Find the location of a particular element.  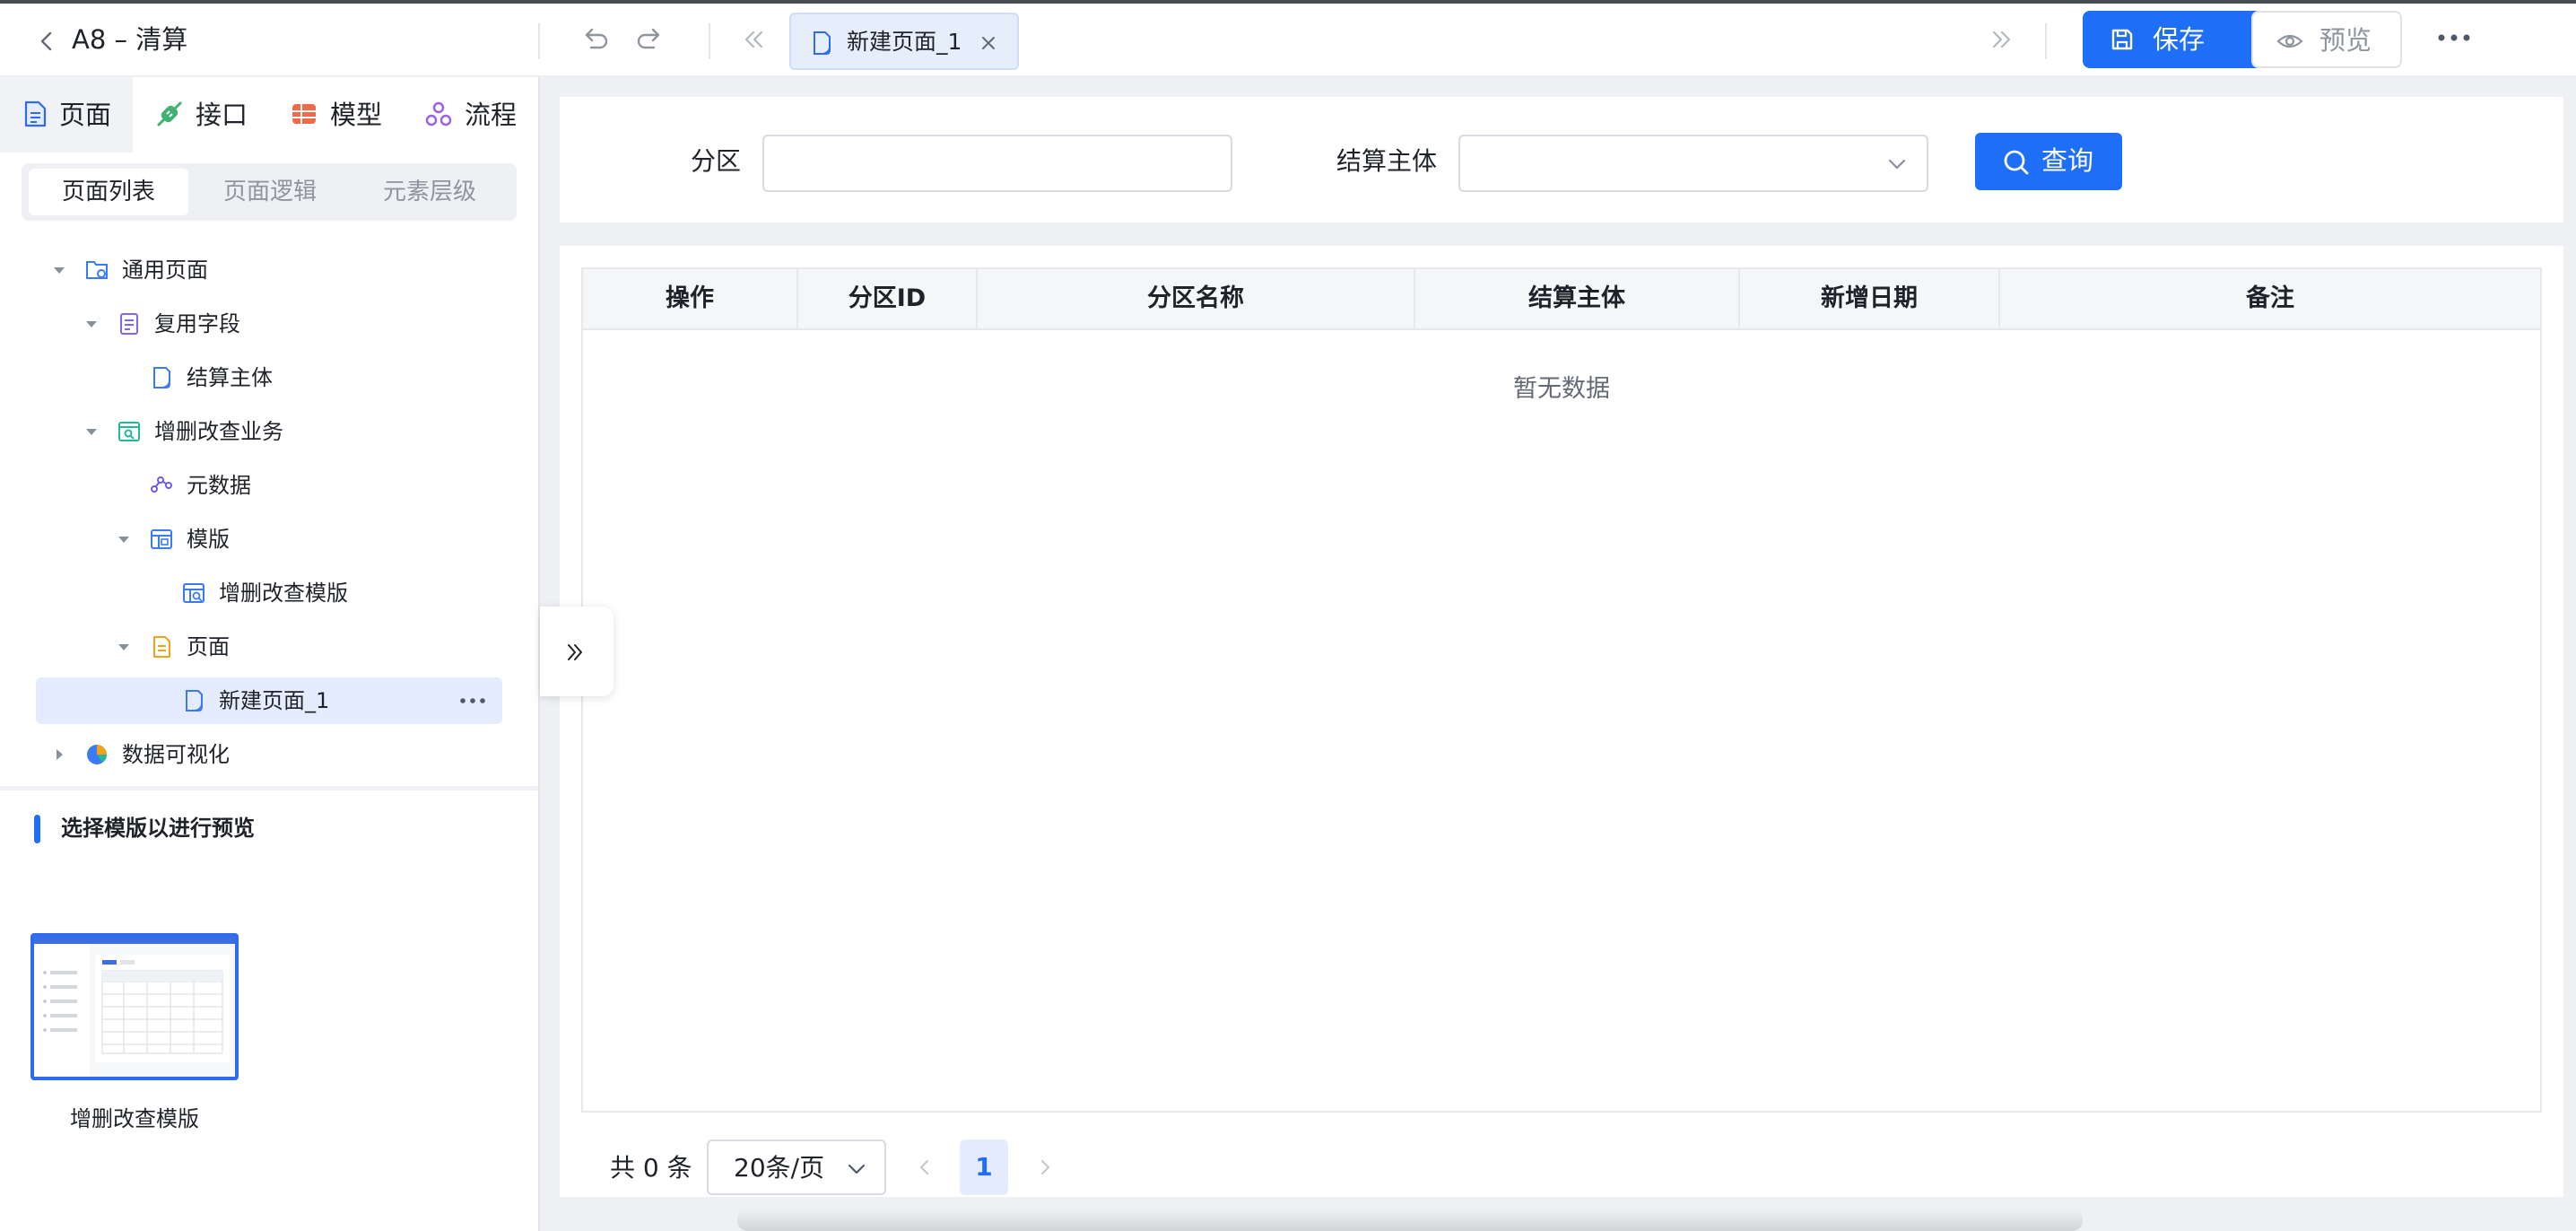

api-icon is located at coordinates (169, 114).